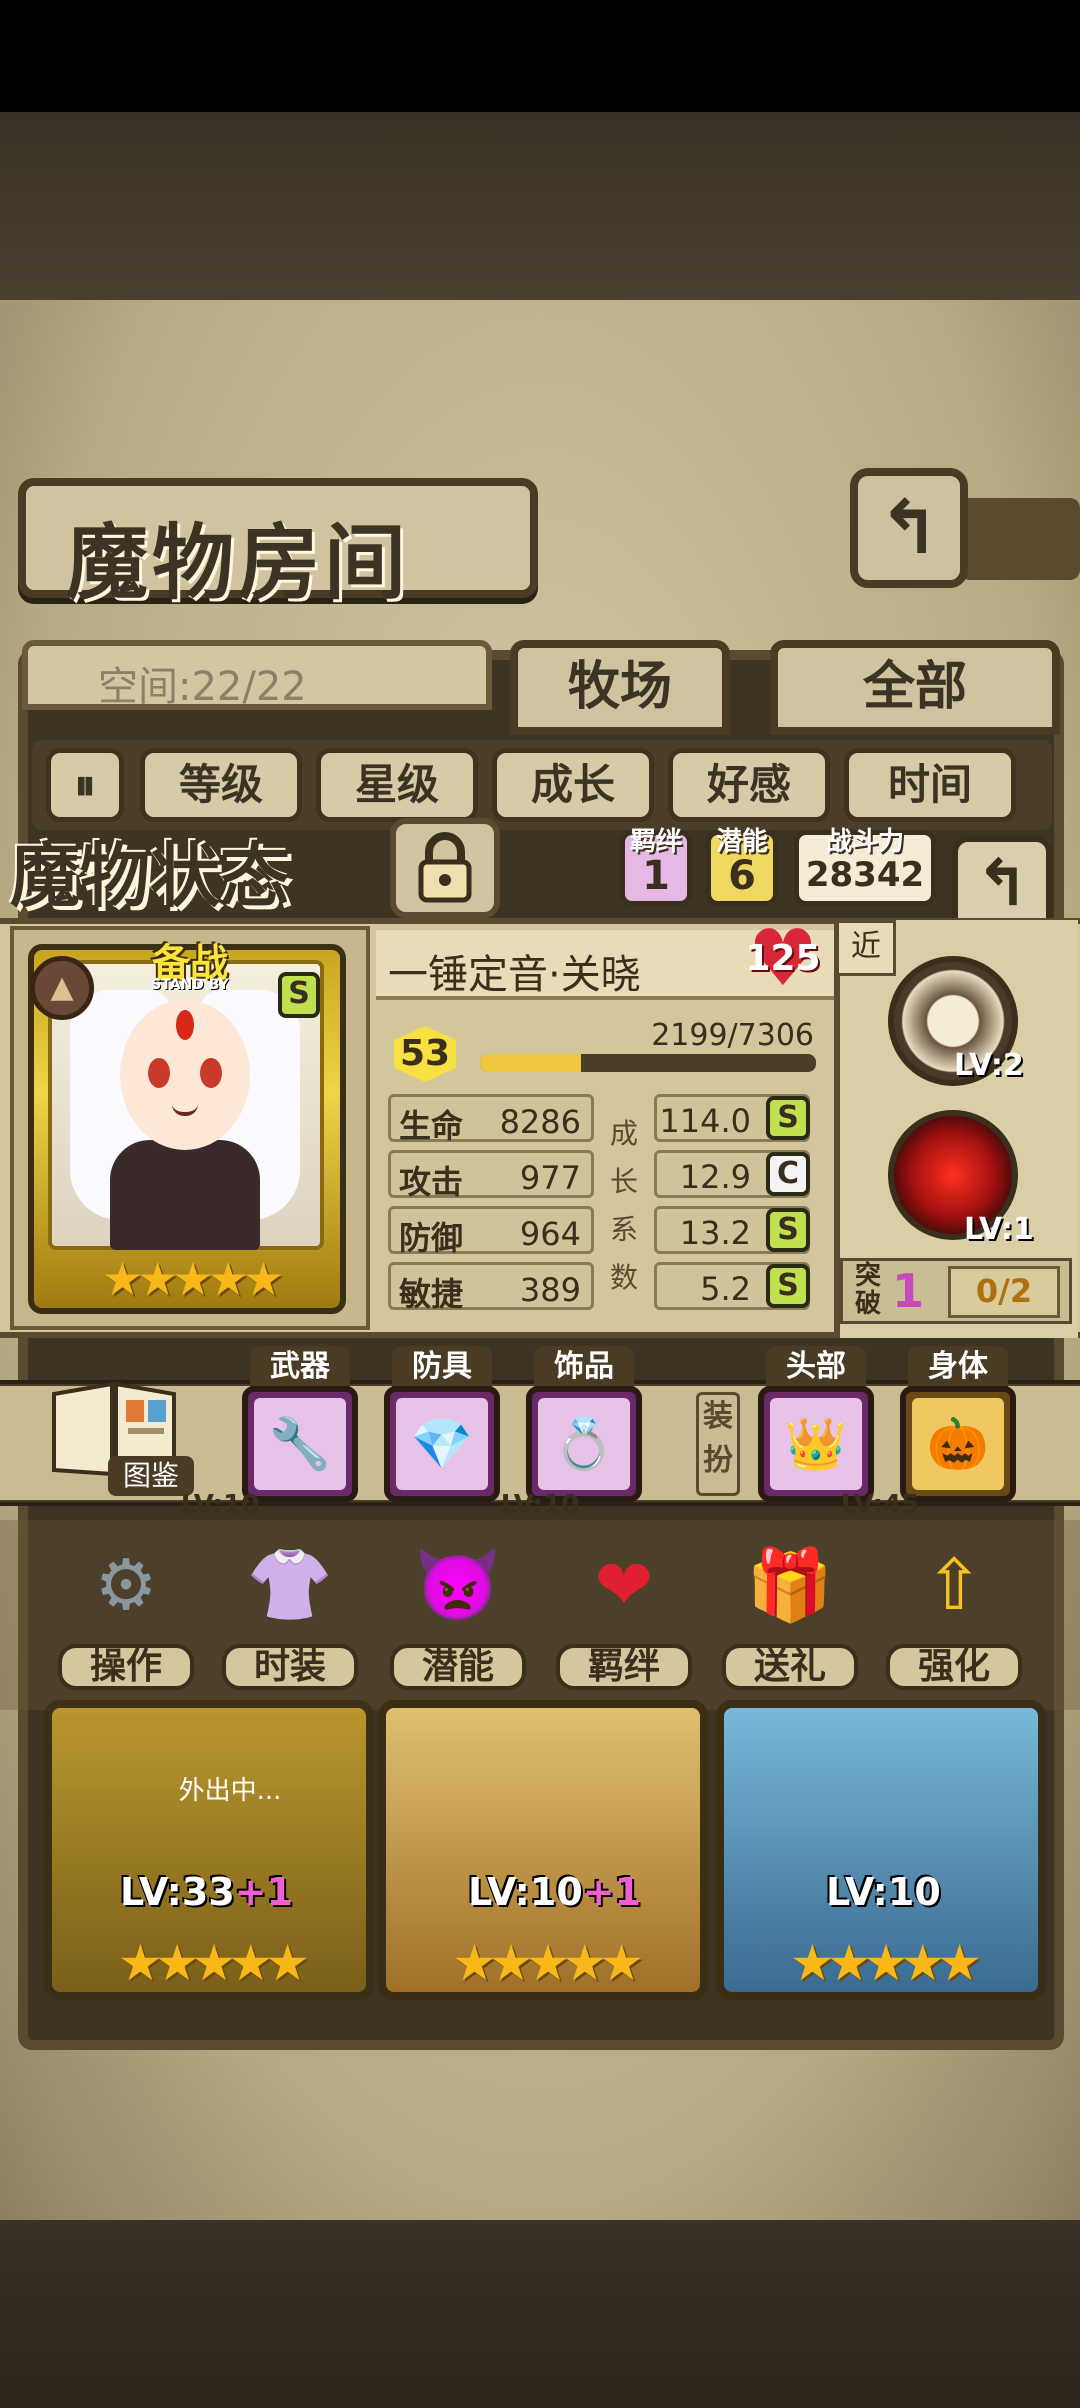 Image resolution: width=1080 pixels, height=2408 pixels. Describe the element at coordinates (431, 1182) in the screenshot. I see `stat-label: 攻击` at that location.